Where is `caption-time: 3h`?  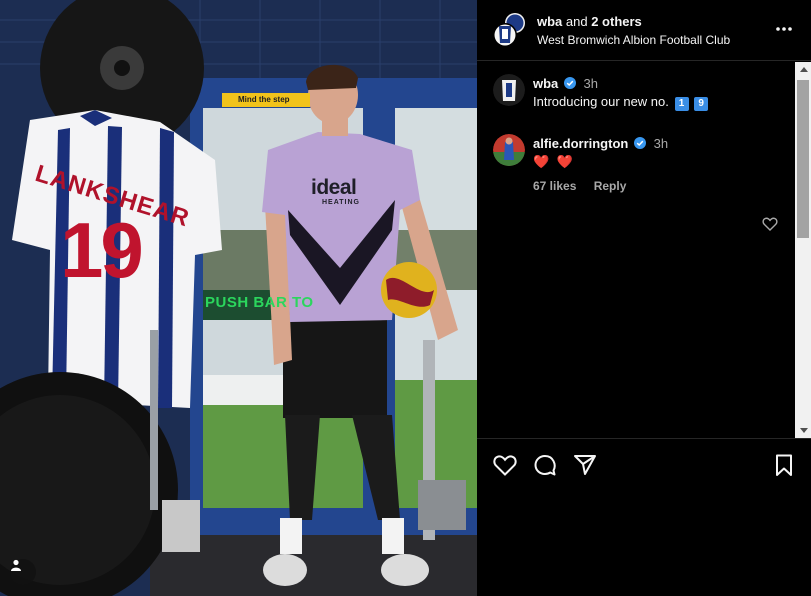 caption-time: 3h is located at coordinates (591, 83).